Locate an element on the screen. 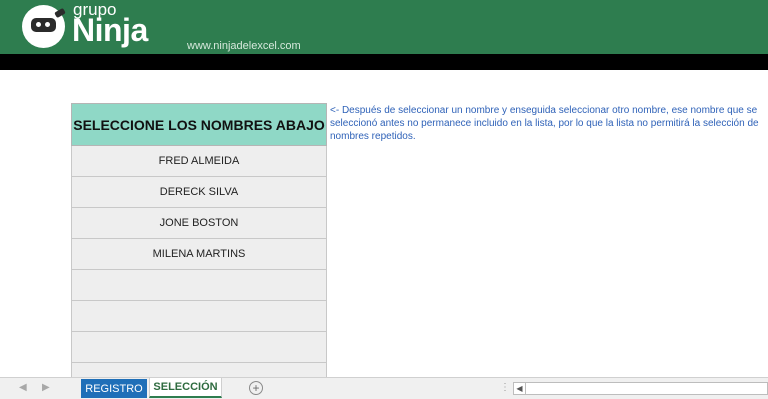  table-row: FRED ALMEIDA is located at coordinates (199, 161).